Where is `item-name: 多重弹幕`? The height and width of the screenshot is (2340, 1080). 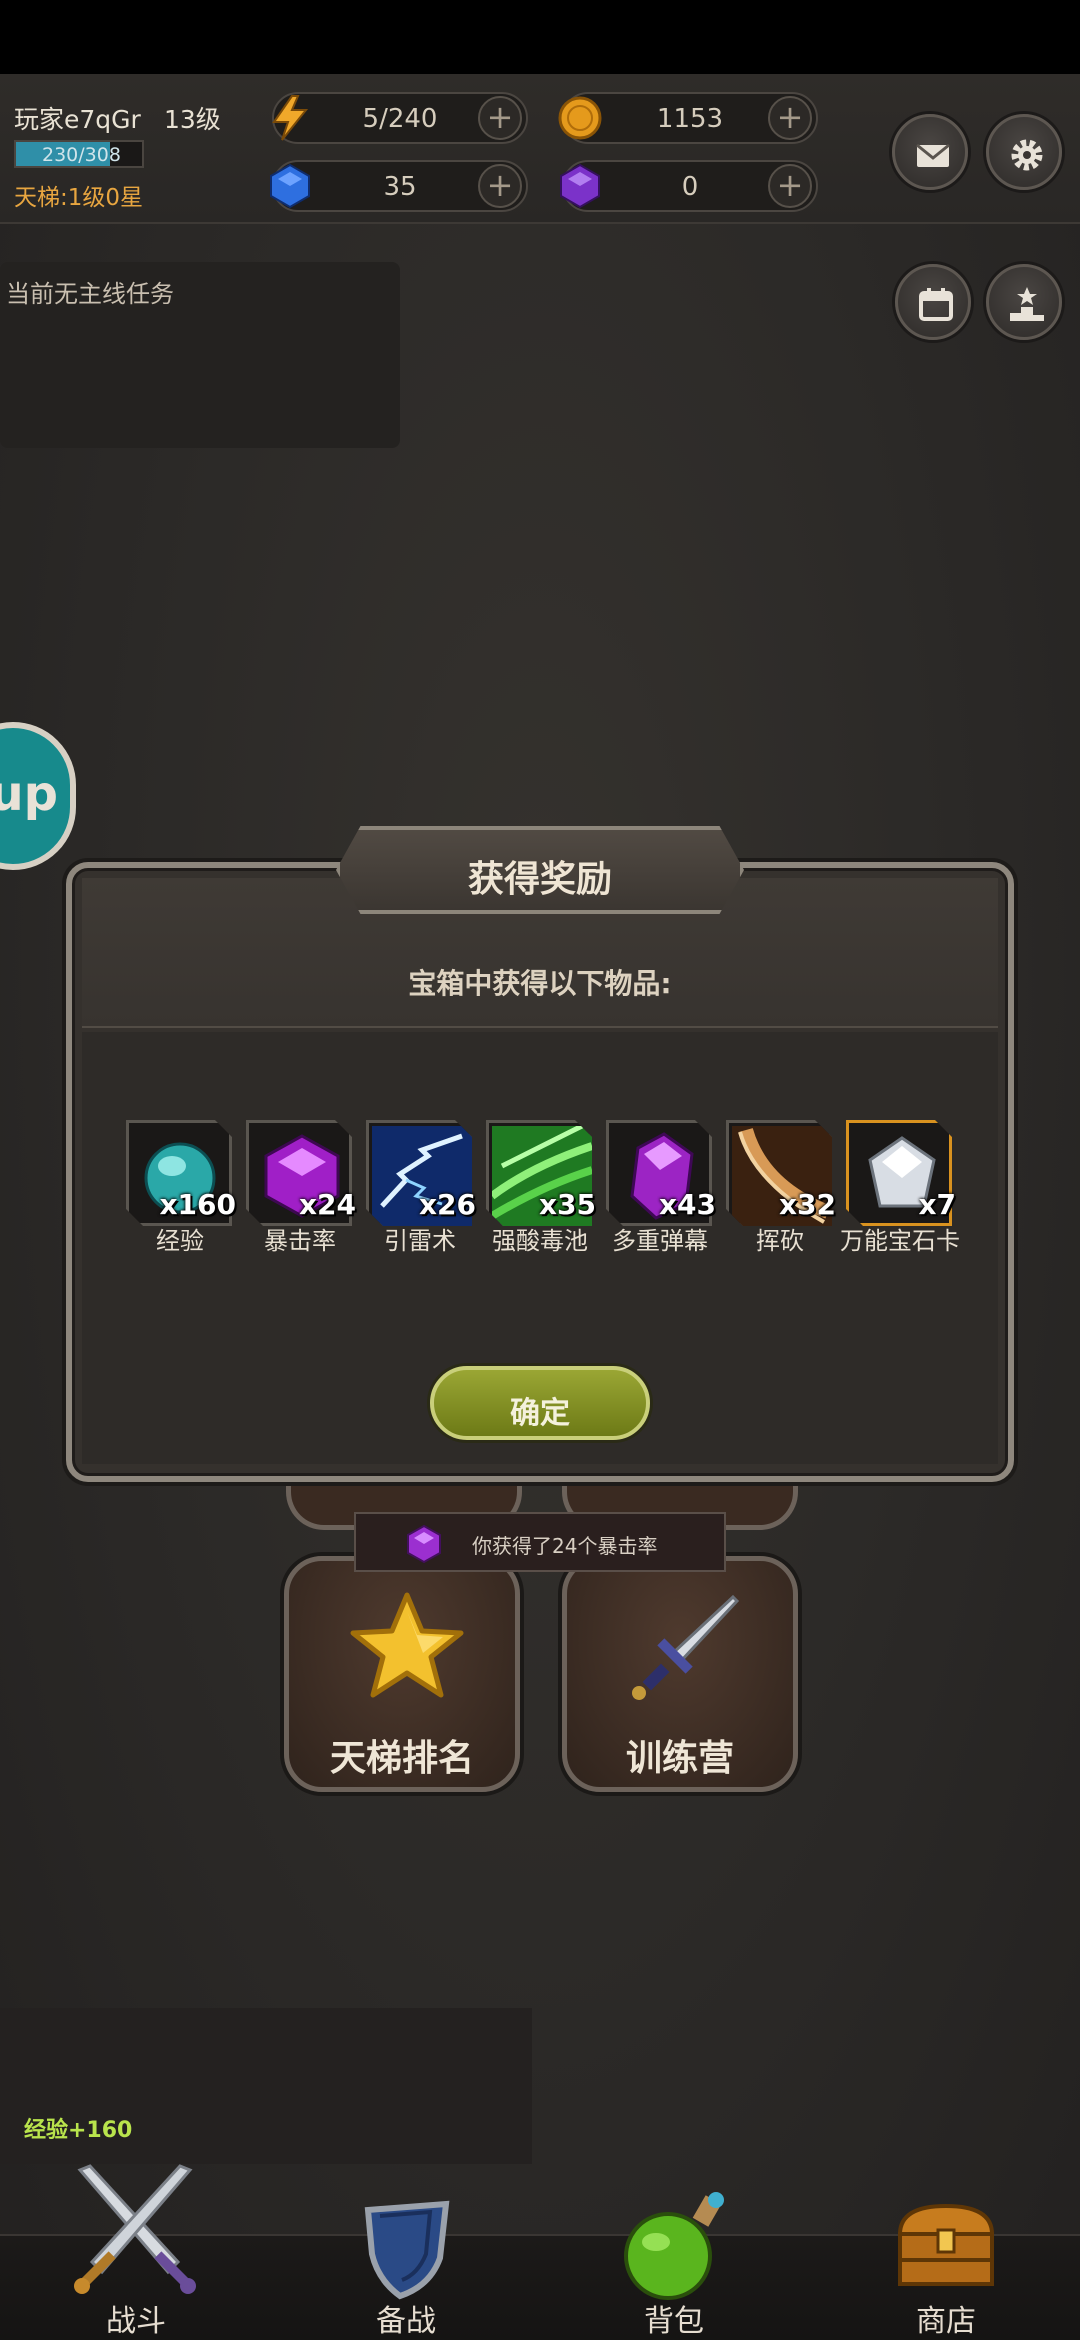
item-name: 多重弹幕 is located at coordinates (660, 1241).